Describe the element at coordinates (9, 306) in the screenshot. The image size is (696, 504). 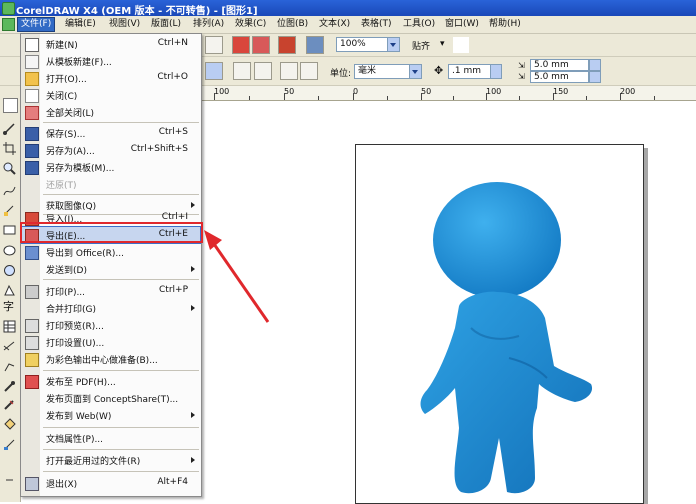
I see `text-tool-icon: 字` at that location.